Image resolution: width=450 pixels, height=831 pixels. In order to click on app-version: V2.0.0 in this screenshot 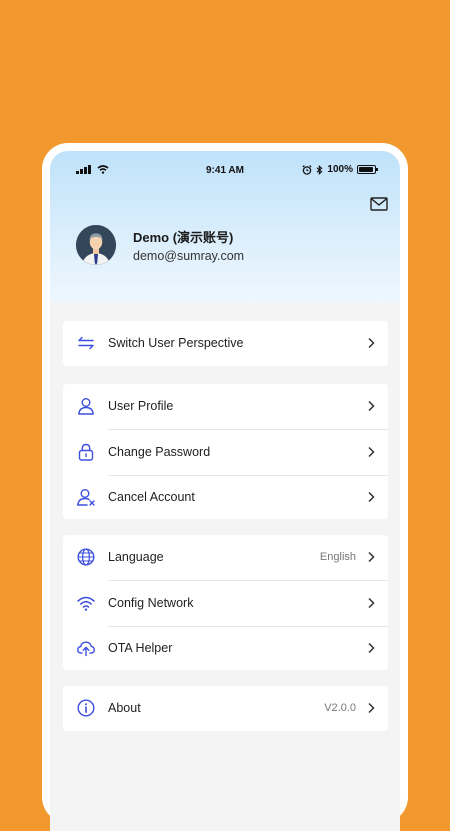, I will do `click(340, 708)`.